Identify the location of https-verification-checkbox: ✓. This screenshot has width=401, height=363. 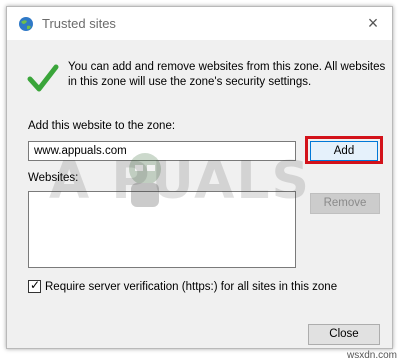
(34, 285).